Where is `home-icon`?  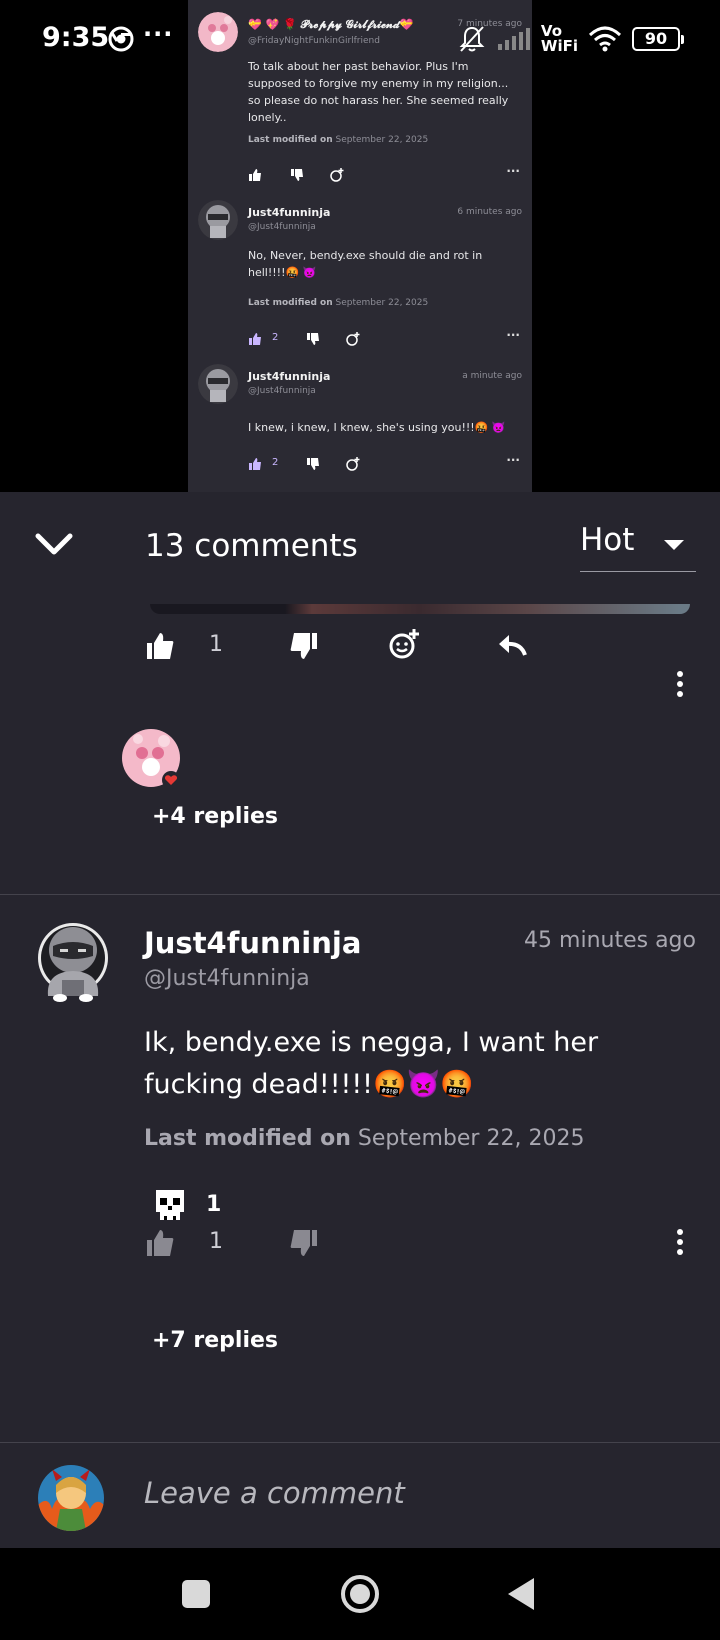
home-icon is located at coordinates (360, 1594).